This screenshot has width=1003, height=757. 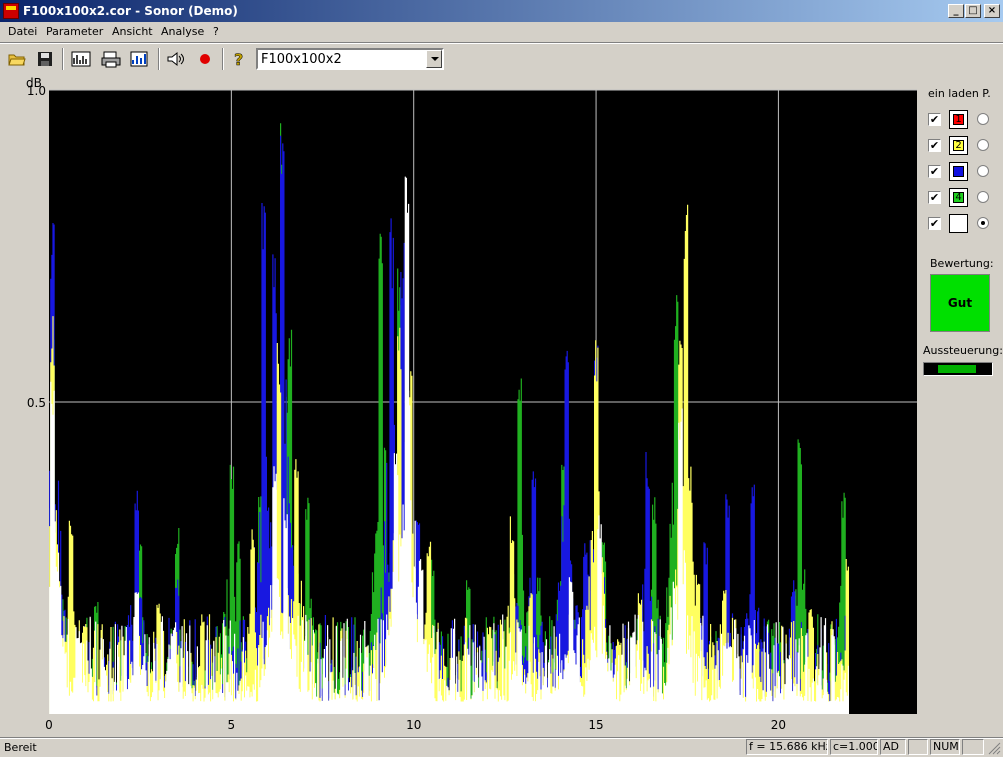 I want to click on menu-ansicht: Ansicht, so click(x=132, y=31).